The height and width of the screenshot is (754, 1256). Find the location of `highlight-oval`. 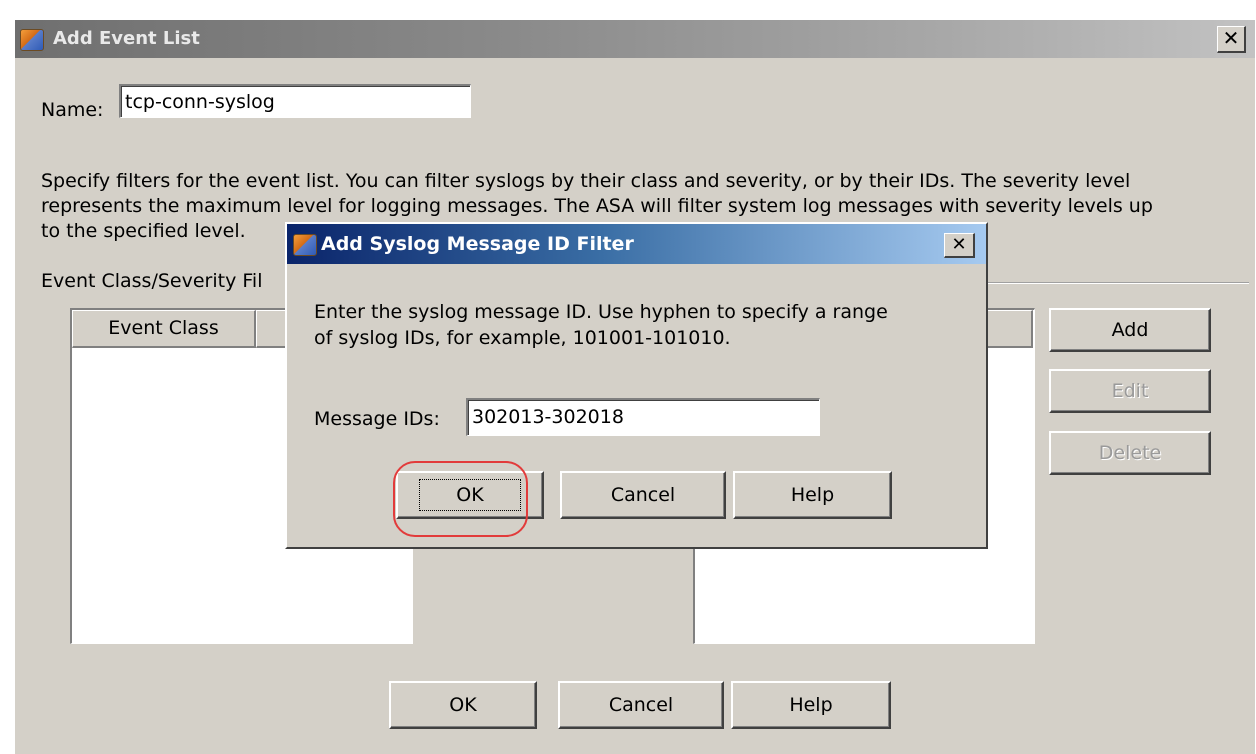

highlight-oval is located at coordinates (460, 499).